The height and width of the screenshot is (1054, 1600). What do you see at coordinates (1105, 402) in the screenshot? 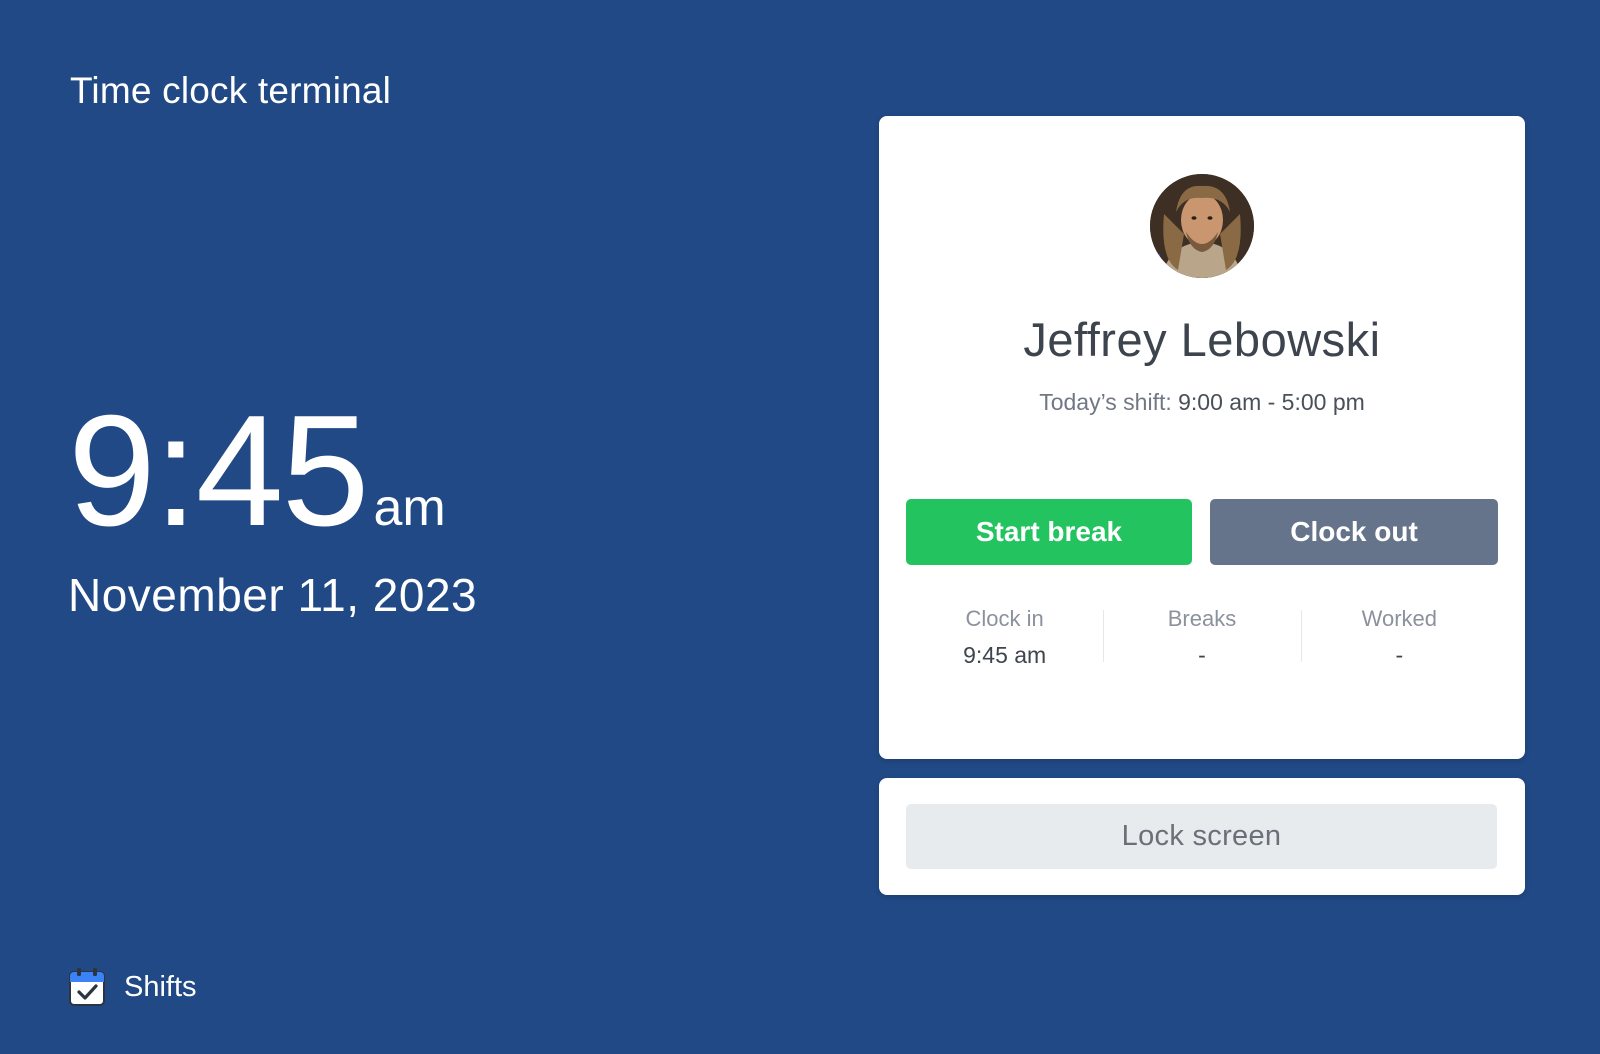
I see `todays-shift-label: Today’s shift:` at bounding box center [1105, 402].